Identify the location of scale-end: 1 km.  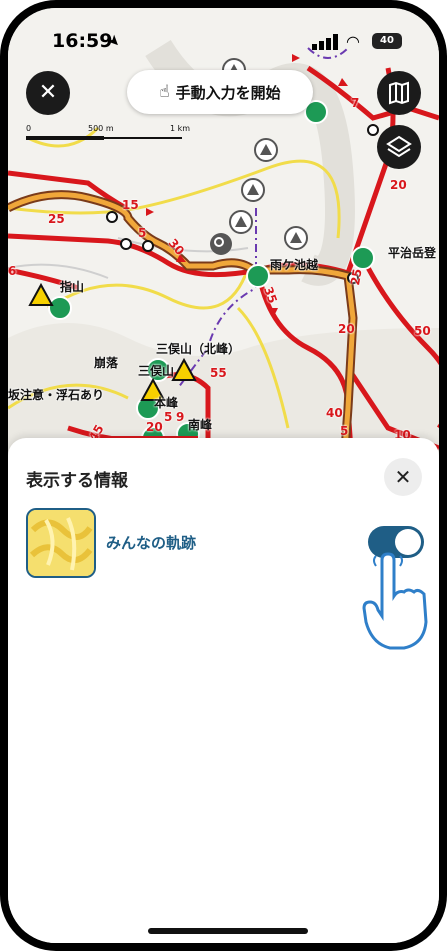
(180, 128).